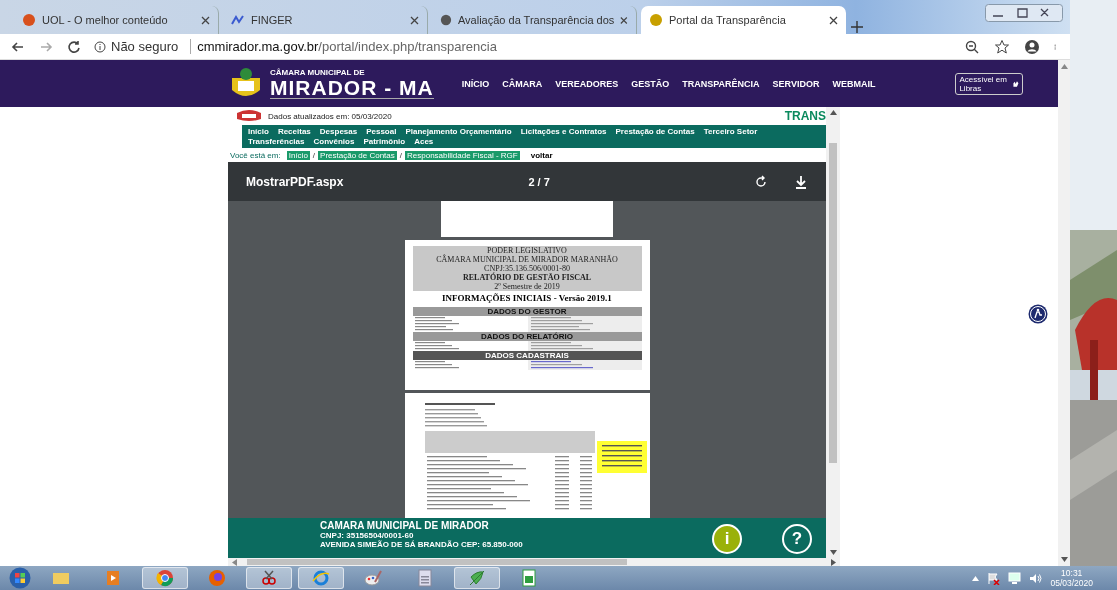  Describe the element at coordinates (462, 155) in the screenshot. I see `breadcrumb-link: Responsabilidade Fiscal - RGF` at that location.